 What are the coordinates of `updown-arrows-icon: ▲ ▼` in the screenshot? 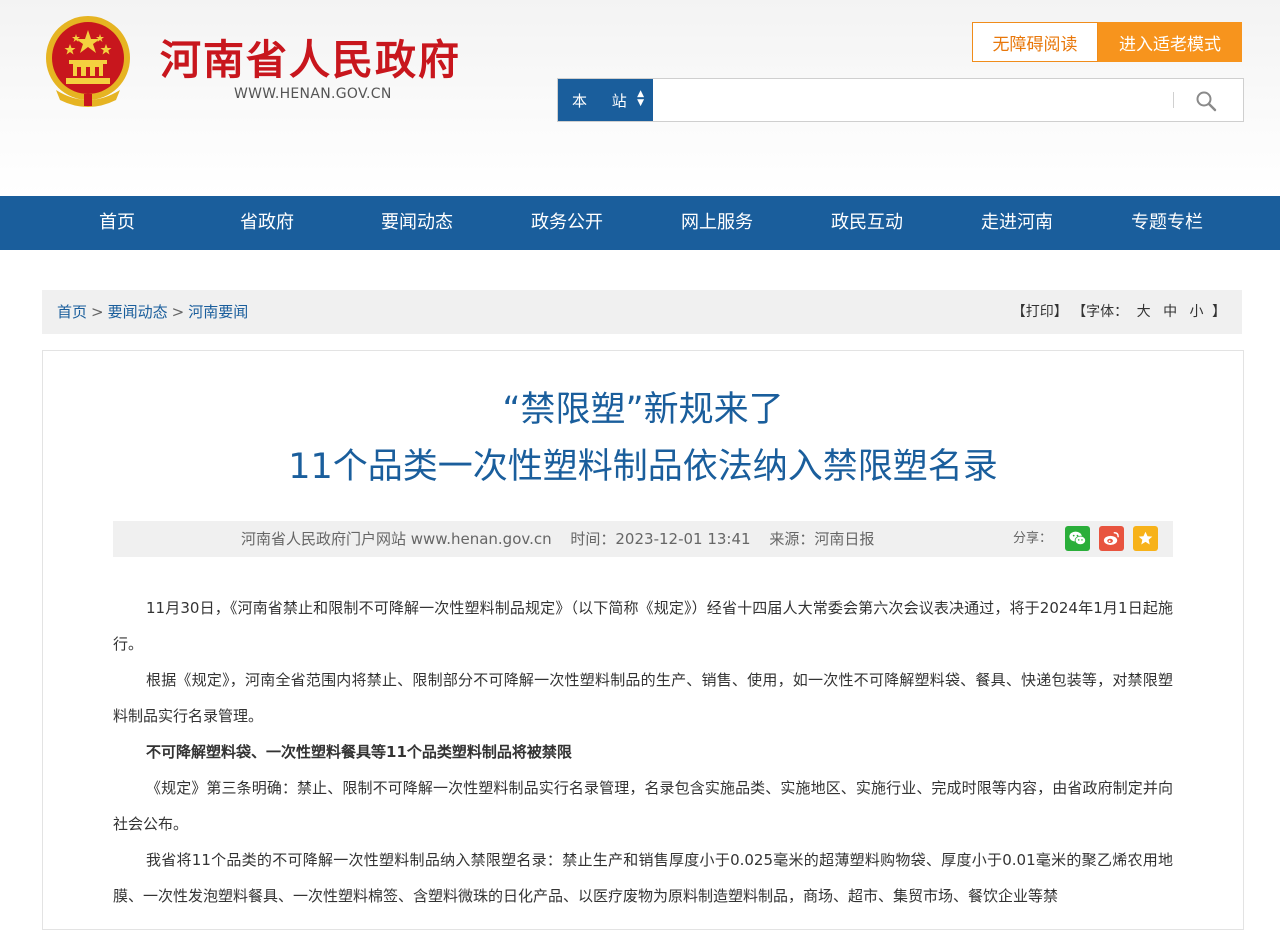 It's located at (640, 98).